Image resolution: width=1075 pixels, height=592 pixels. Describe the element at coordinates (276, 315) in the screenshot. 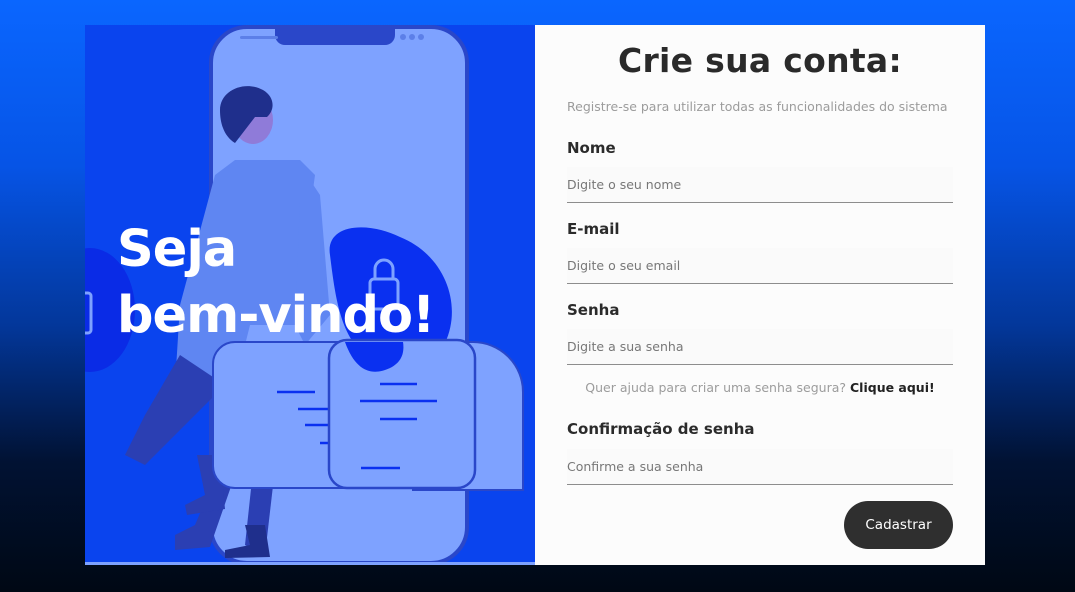

I see `welcome-line-2: bem-vindo!` at that location.